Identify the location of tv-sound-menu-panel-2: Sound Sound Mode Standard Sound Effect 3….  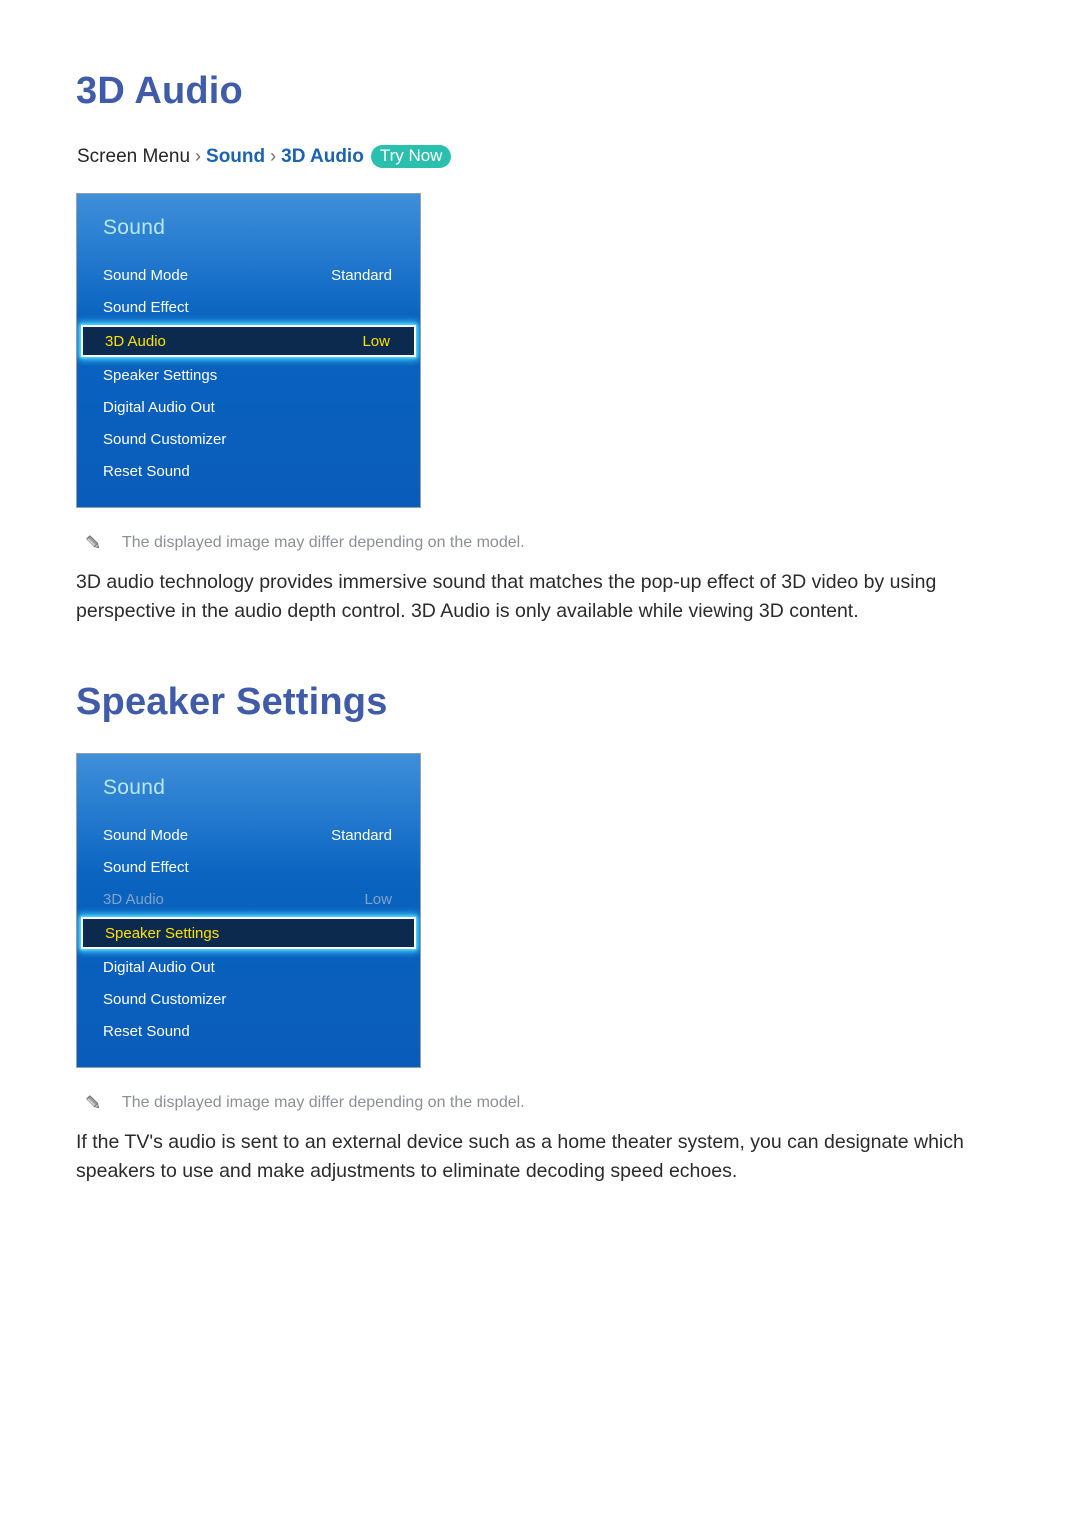
(248, 910).